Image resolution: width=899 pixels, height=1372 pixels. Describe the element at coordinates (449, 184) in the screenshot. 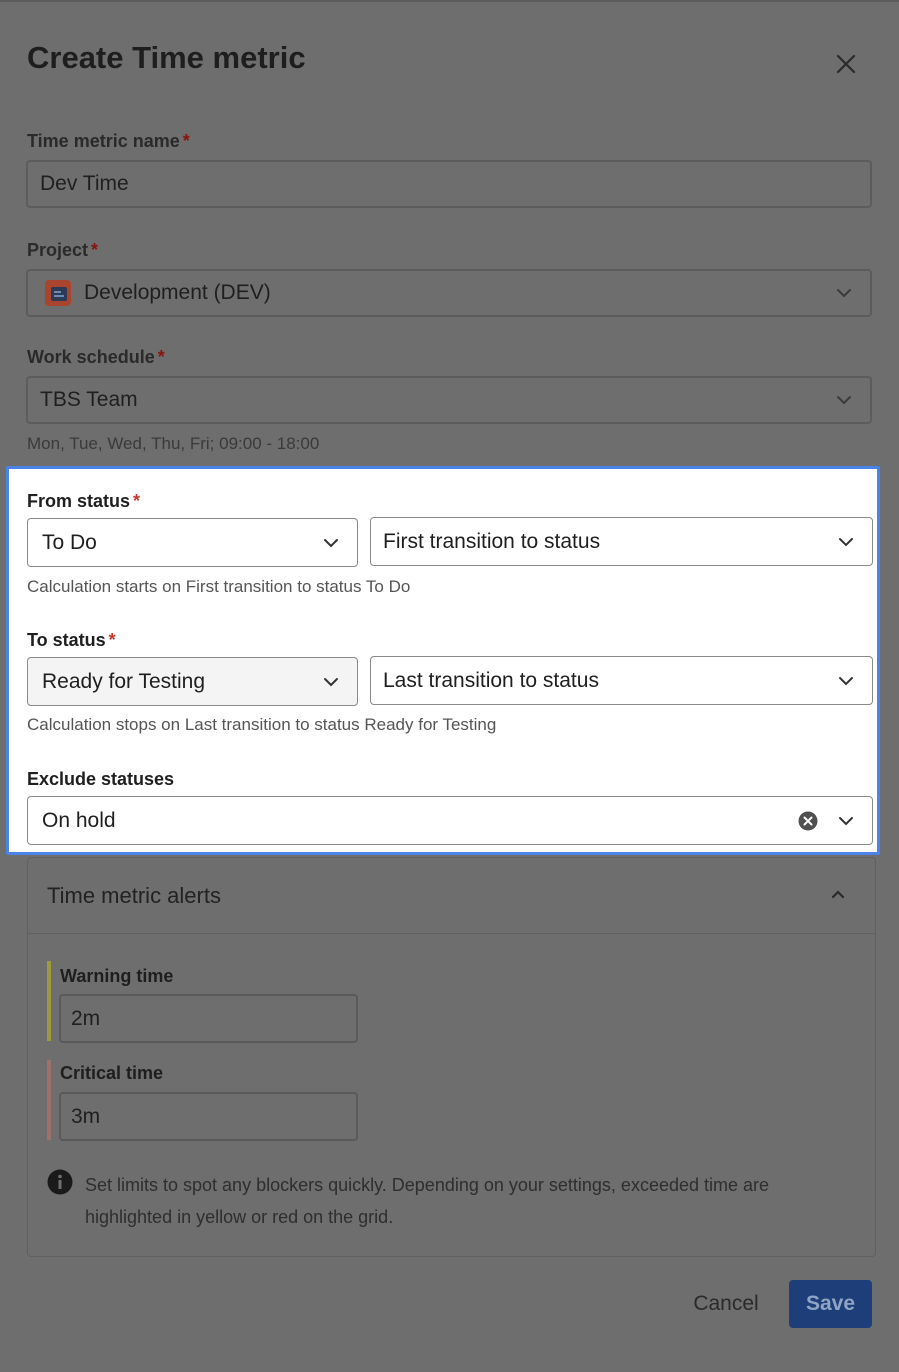

I see `metric-name-input: Dev Time` at that location.